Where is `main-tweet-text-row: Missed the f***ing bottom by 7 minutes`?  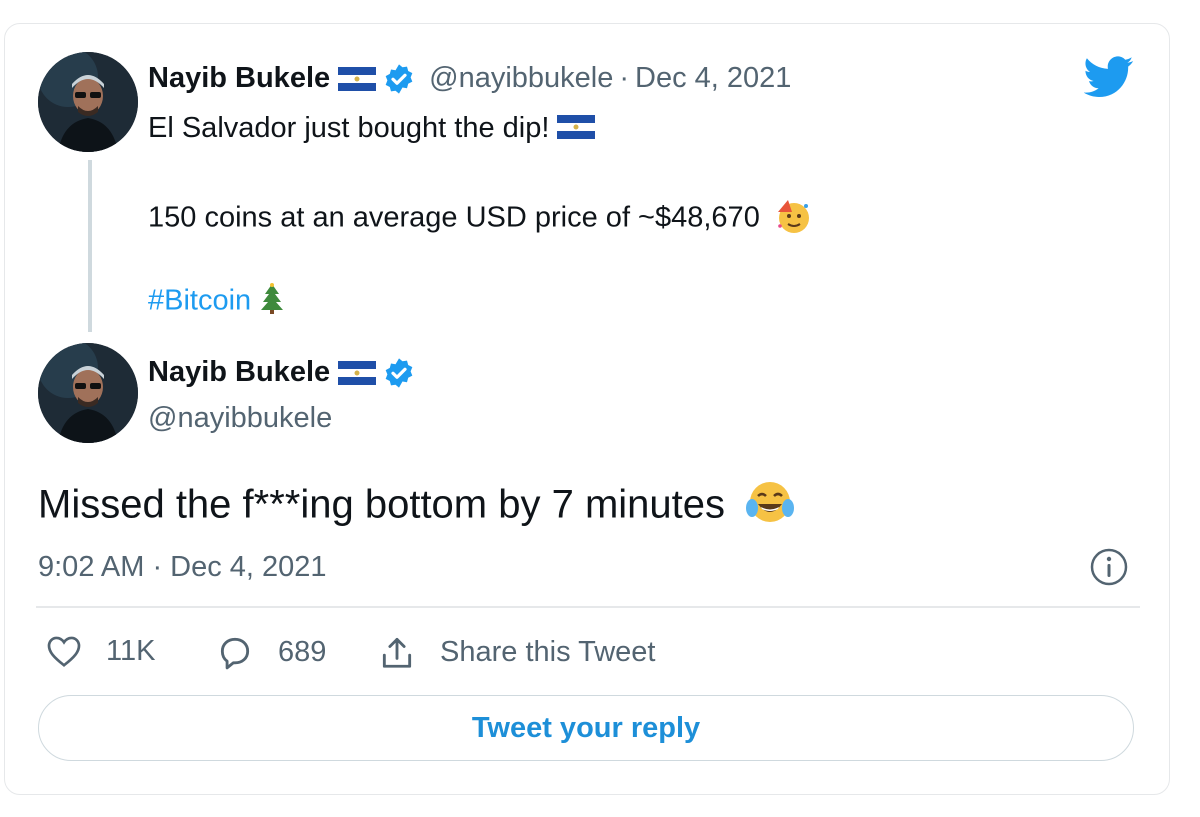 main-tweet-text-row: Missed the f***ing bottom by 7 minutes is located at coordinates (417, 507).